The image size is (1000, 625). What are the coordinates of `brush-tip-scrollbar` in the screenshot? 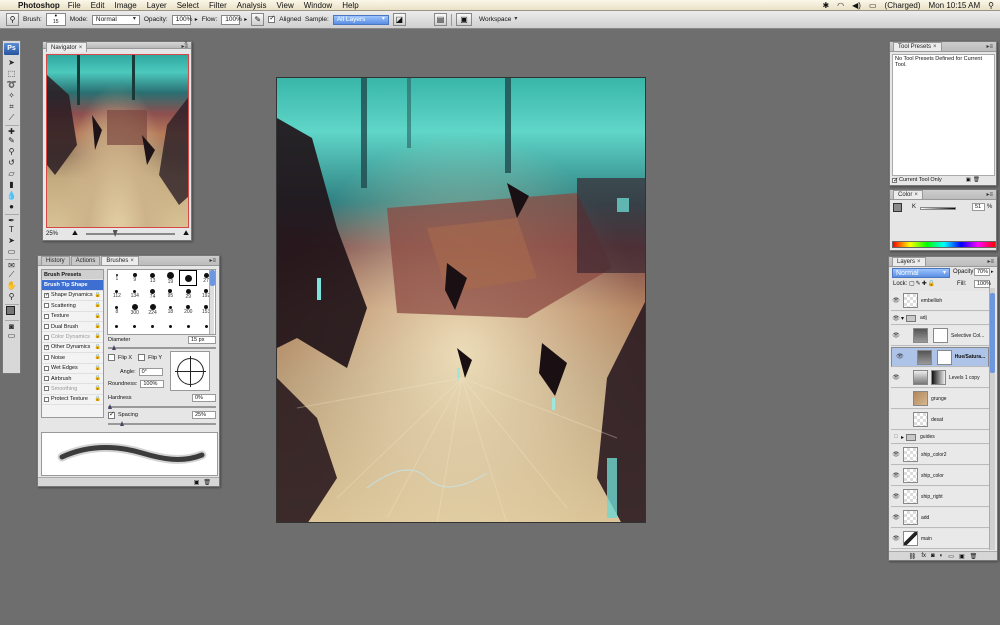 It's located at (212, 302).